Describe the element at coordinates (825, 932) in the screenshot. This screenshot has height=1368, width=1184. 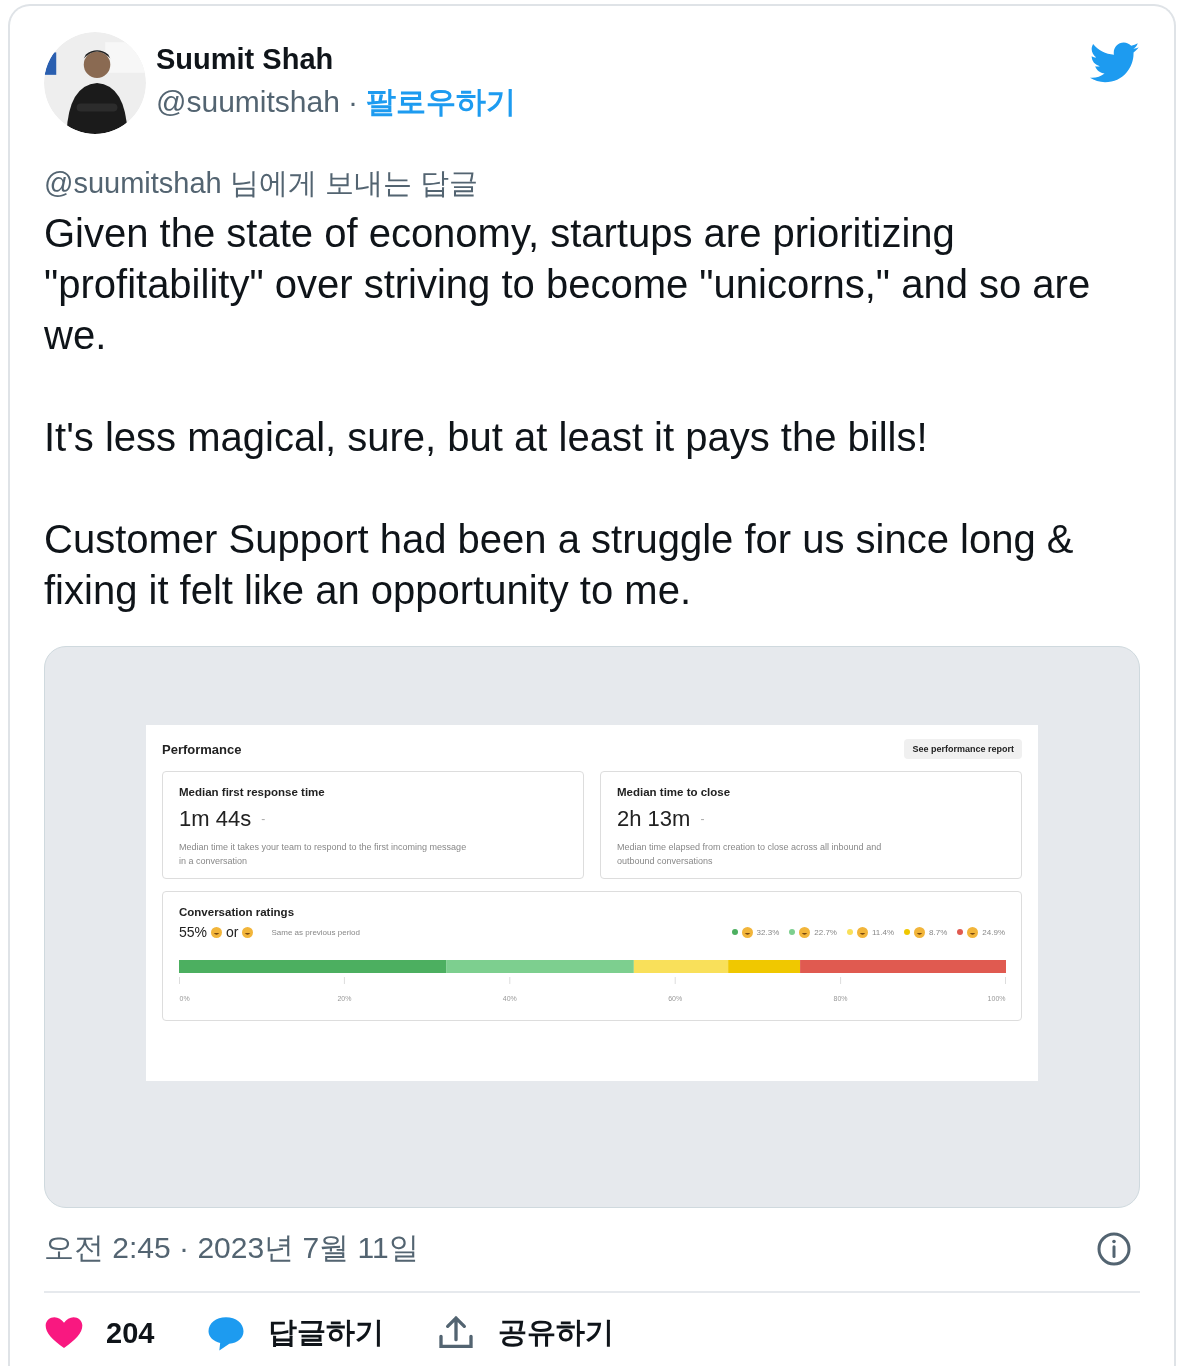
I see `legend-label: 22.7%` at that location.